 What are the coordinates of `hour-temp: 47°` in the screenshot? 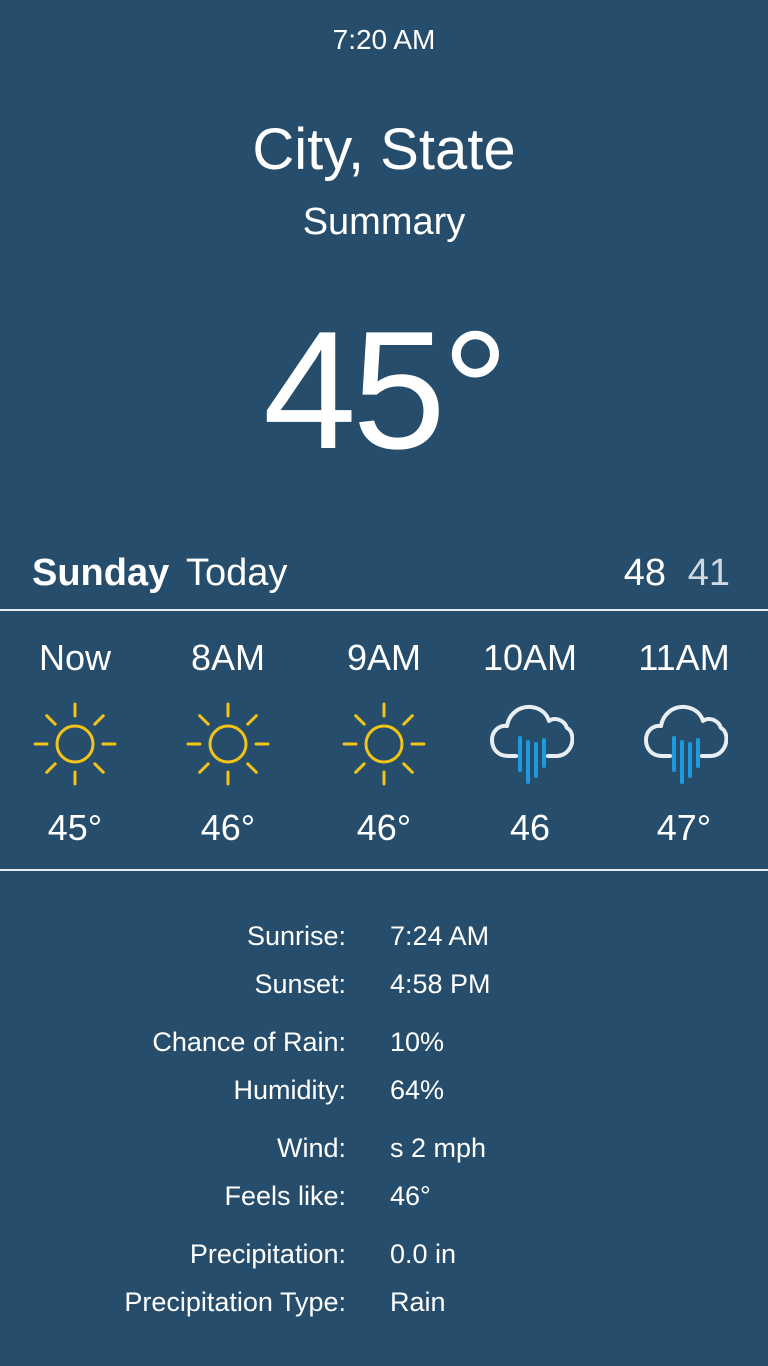 It's located at (684, 827).